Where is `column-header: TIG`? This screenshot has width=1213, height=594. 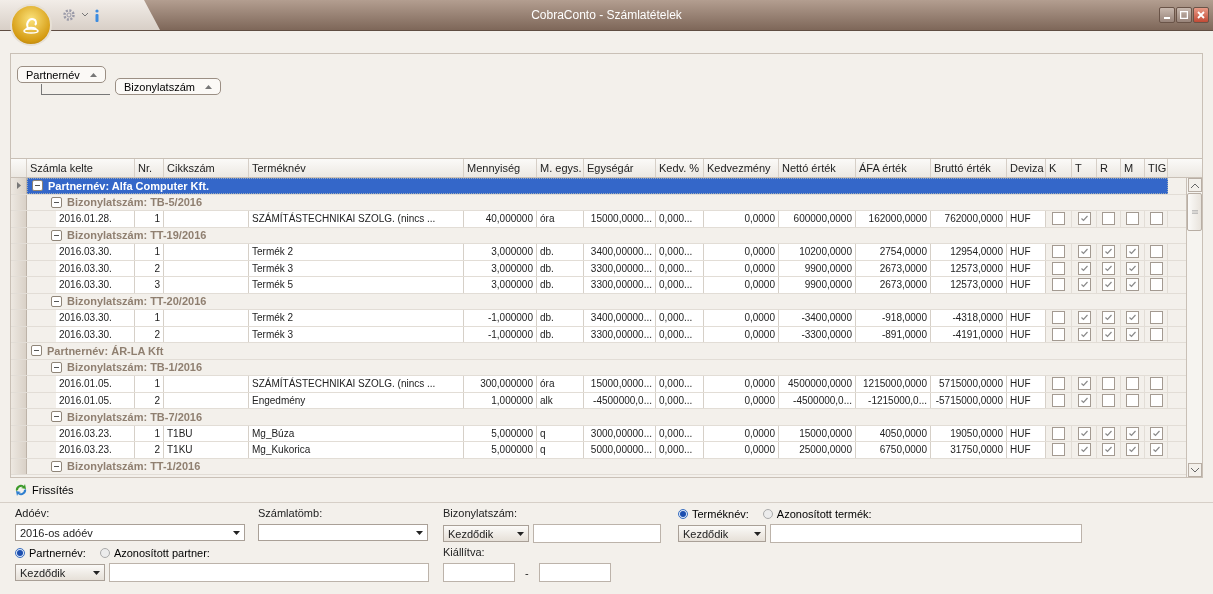 column-header: TIG is located at coordinates (1156, 168).